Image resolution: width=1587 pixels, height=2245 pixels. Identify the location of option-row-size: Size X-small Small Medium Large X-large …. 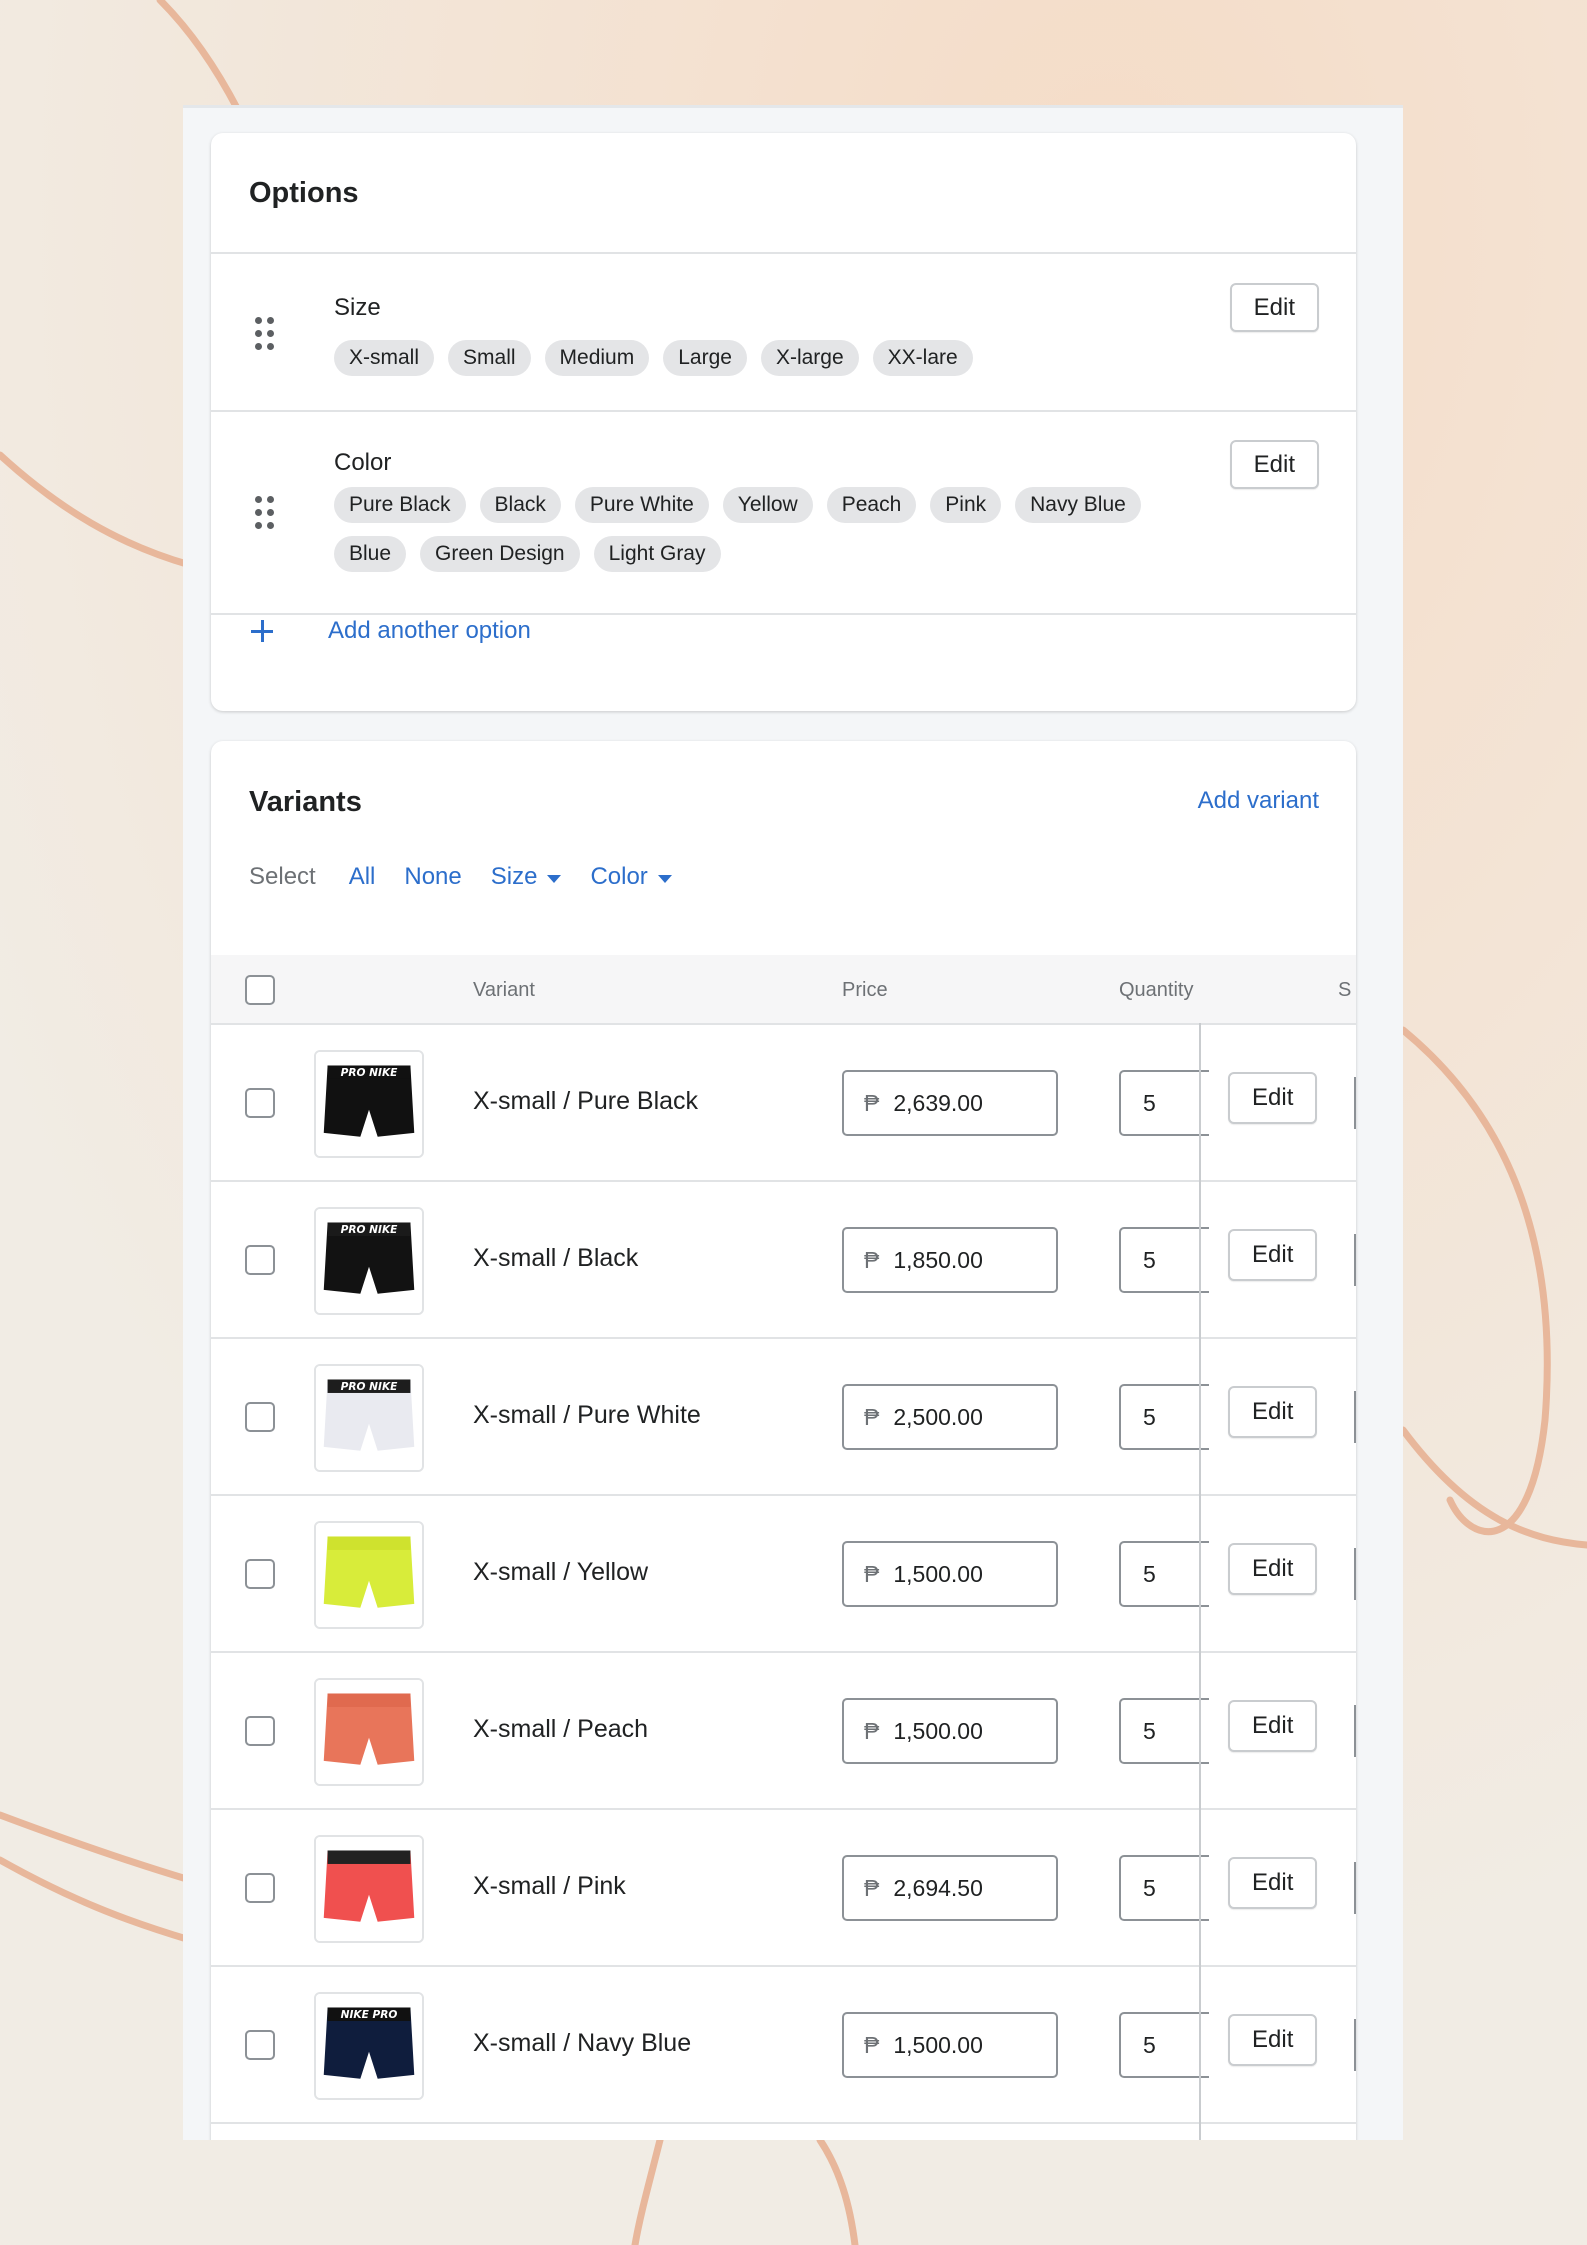
(783, 332).